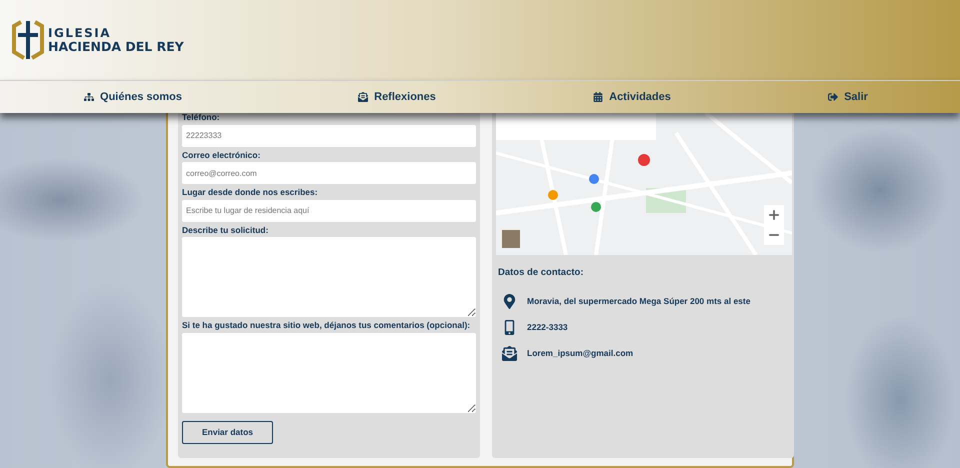  I want to click on plus-icon, so click(774, 215).